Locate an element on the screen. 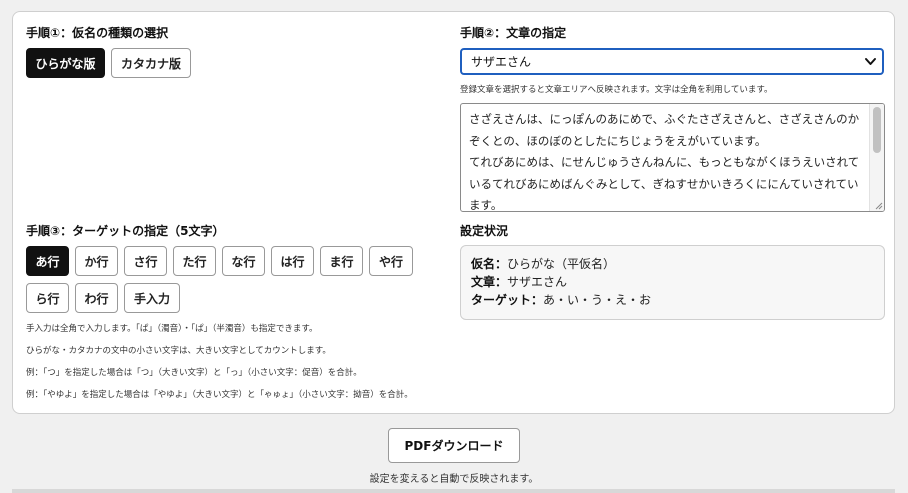  step3-heading: 手順③：ターゲットの指定（5文字） is located at coordinates (125, 231).